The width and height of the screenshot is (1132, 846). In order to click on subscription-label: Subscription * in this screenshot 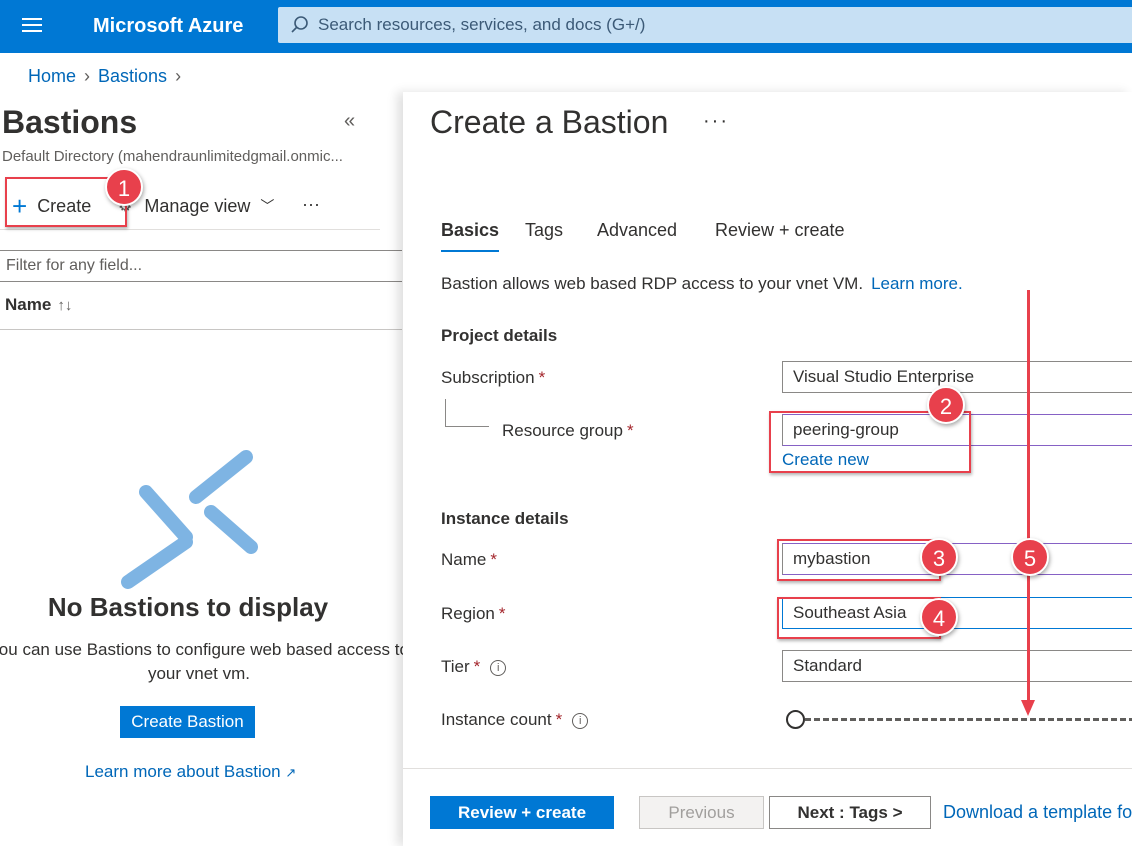, I will do `click(493, 378)`.